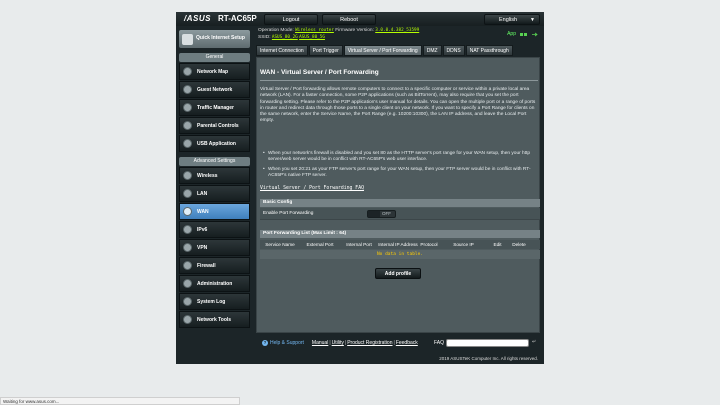 This screenshot has width=720, height=405. I want to click on column-header: Edit, so click(497, 244).